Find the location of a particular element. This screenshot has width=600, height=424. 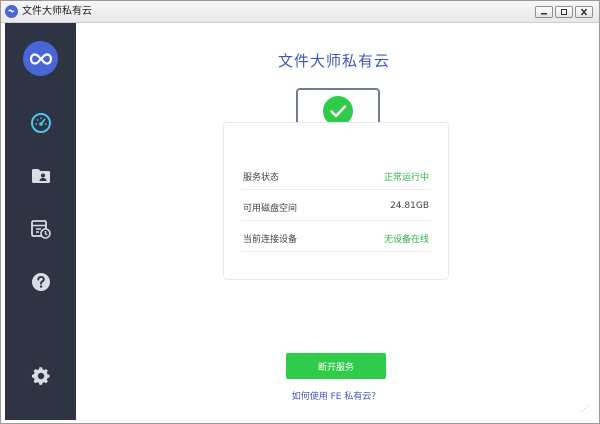

sidebar-item-settings is located at coordinates (40, 376).